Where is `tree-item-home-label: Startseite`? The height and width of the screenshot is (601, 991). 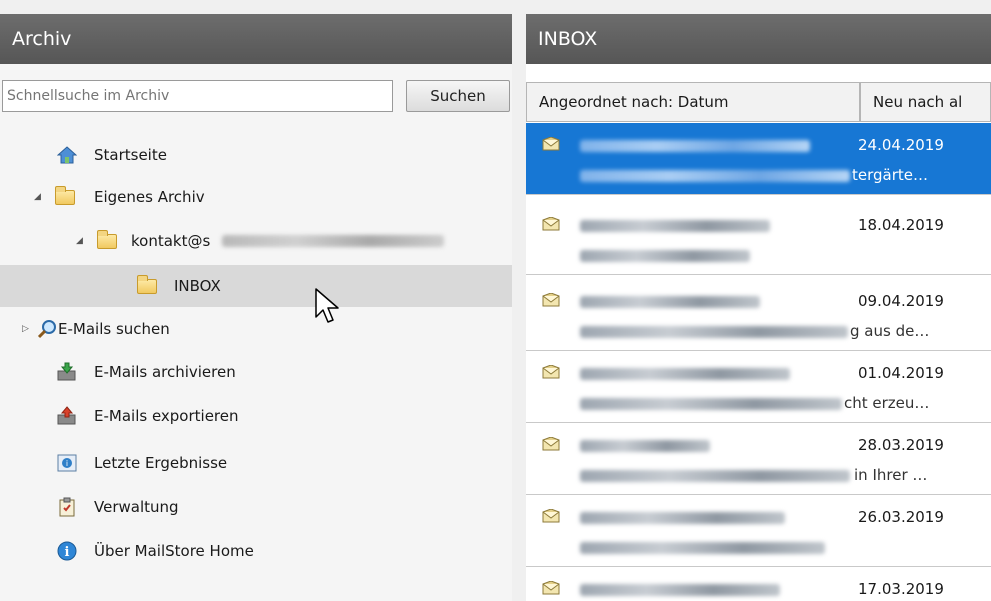
tree-item-home-label: Startseite is located at coordinates (130, 155).